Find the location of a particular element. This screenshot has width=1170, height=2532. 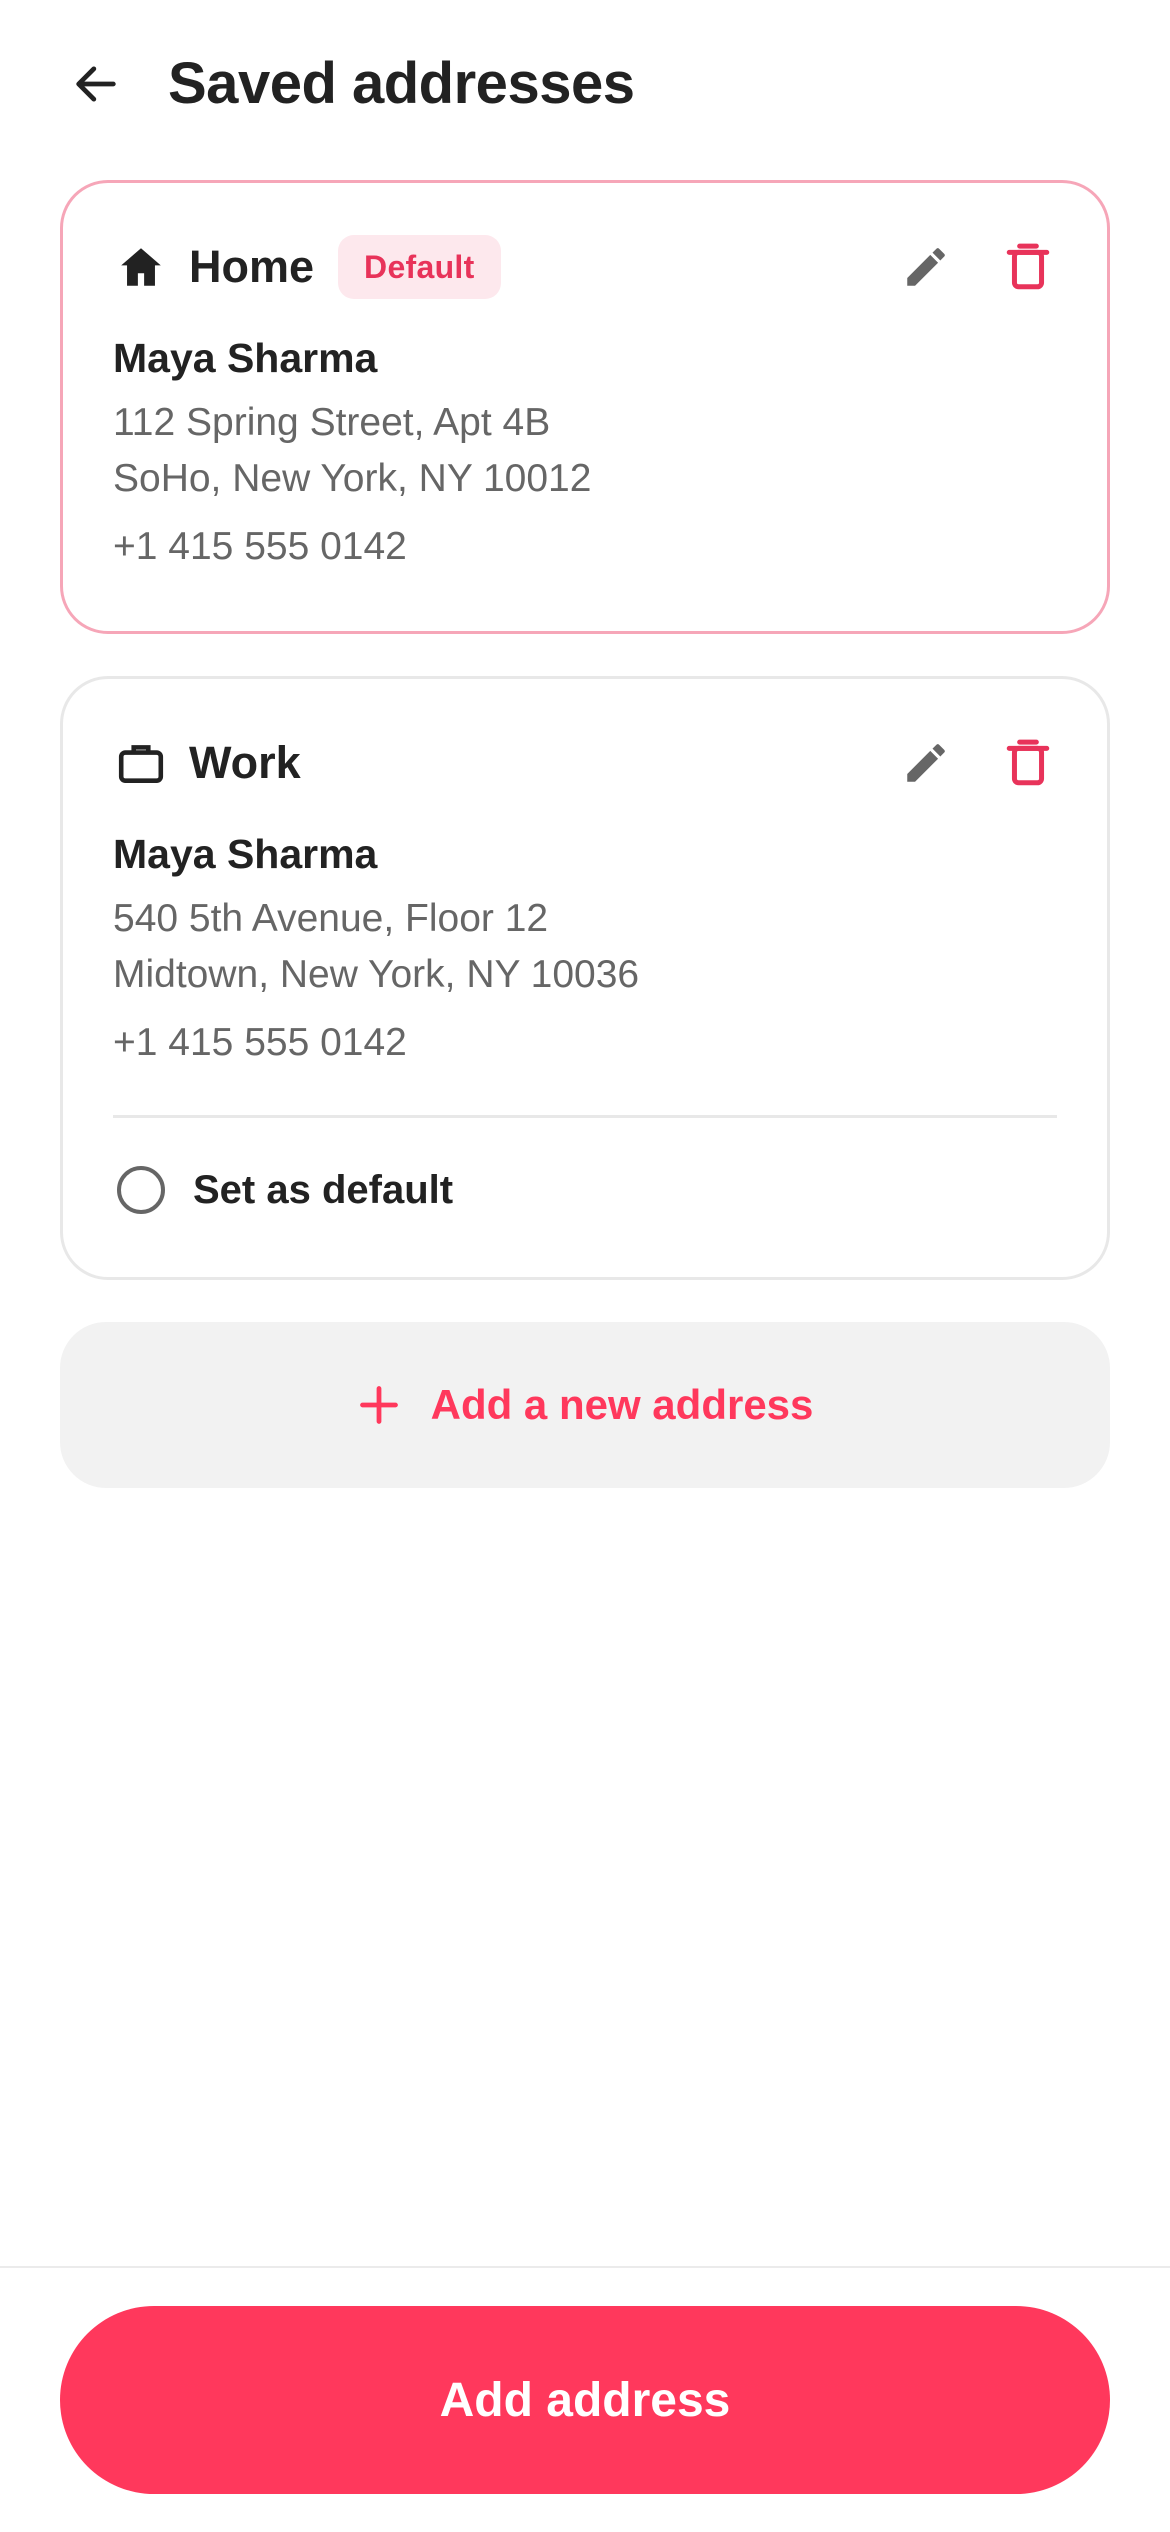

address-line-2: SoHo, New York, NY 10012 is located at coordinates (352, 478).